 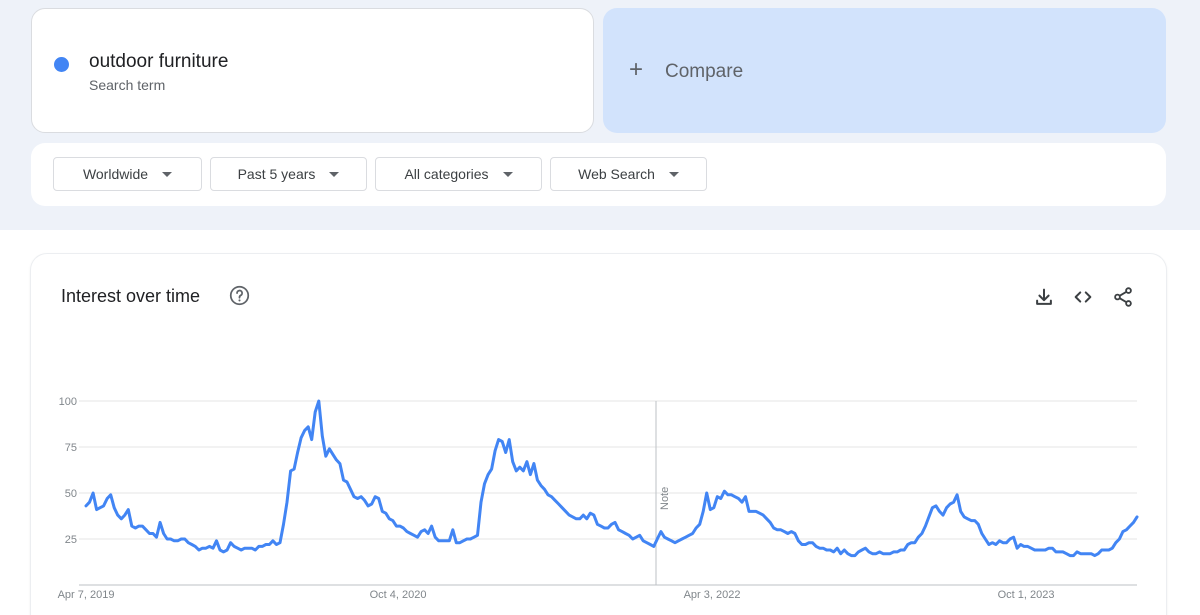 What do you see at coordinates (68, 402) in the screenshot?
I see `y-tick-label: 100` at bounding box center [68, 402].